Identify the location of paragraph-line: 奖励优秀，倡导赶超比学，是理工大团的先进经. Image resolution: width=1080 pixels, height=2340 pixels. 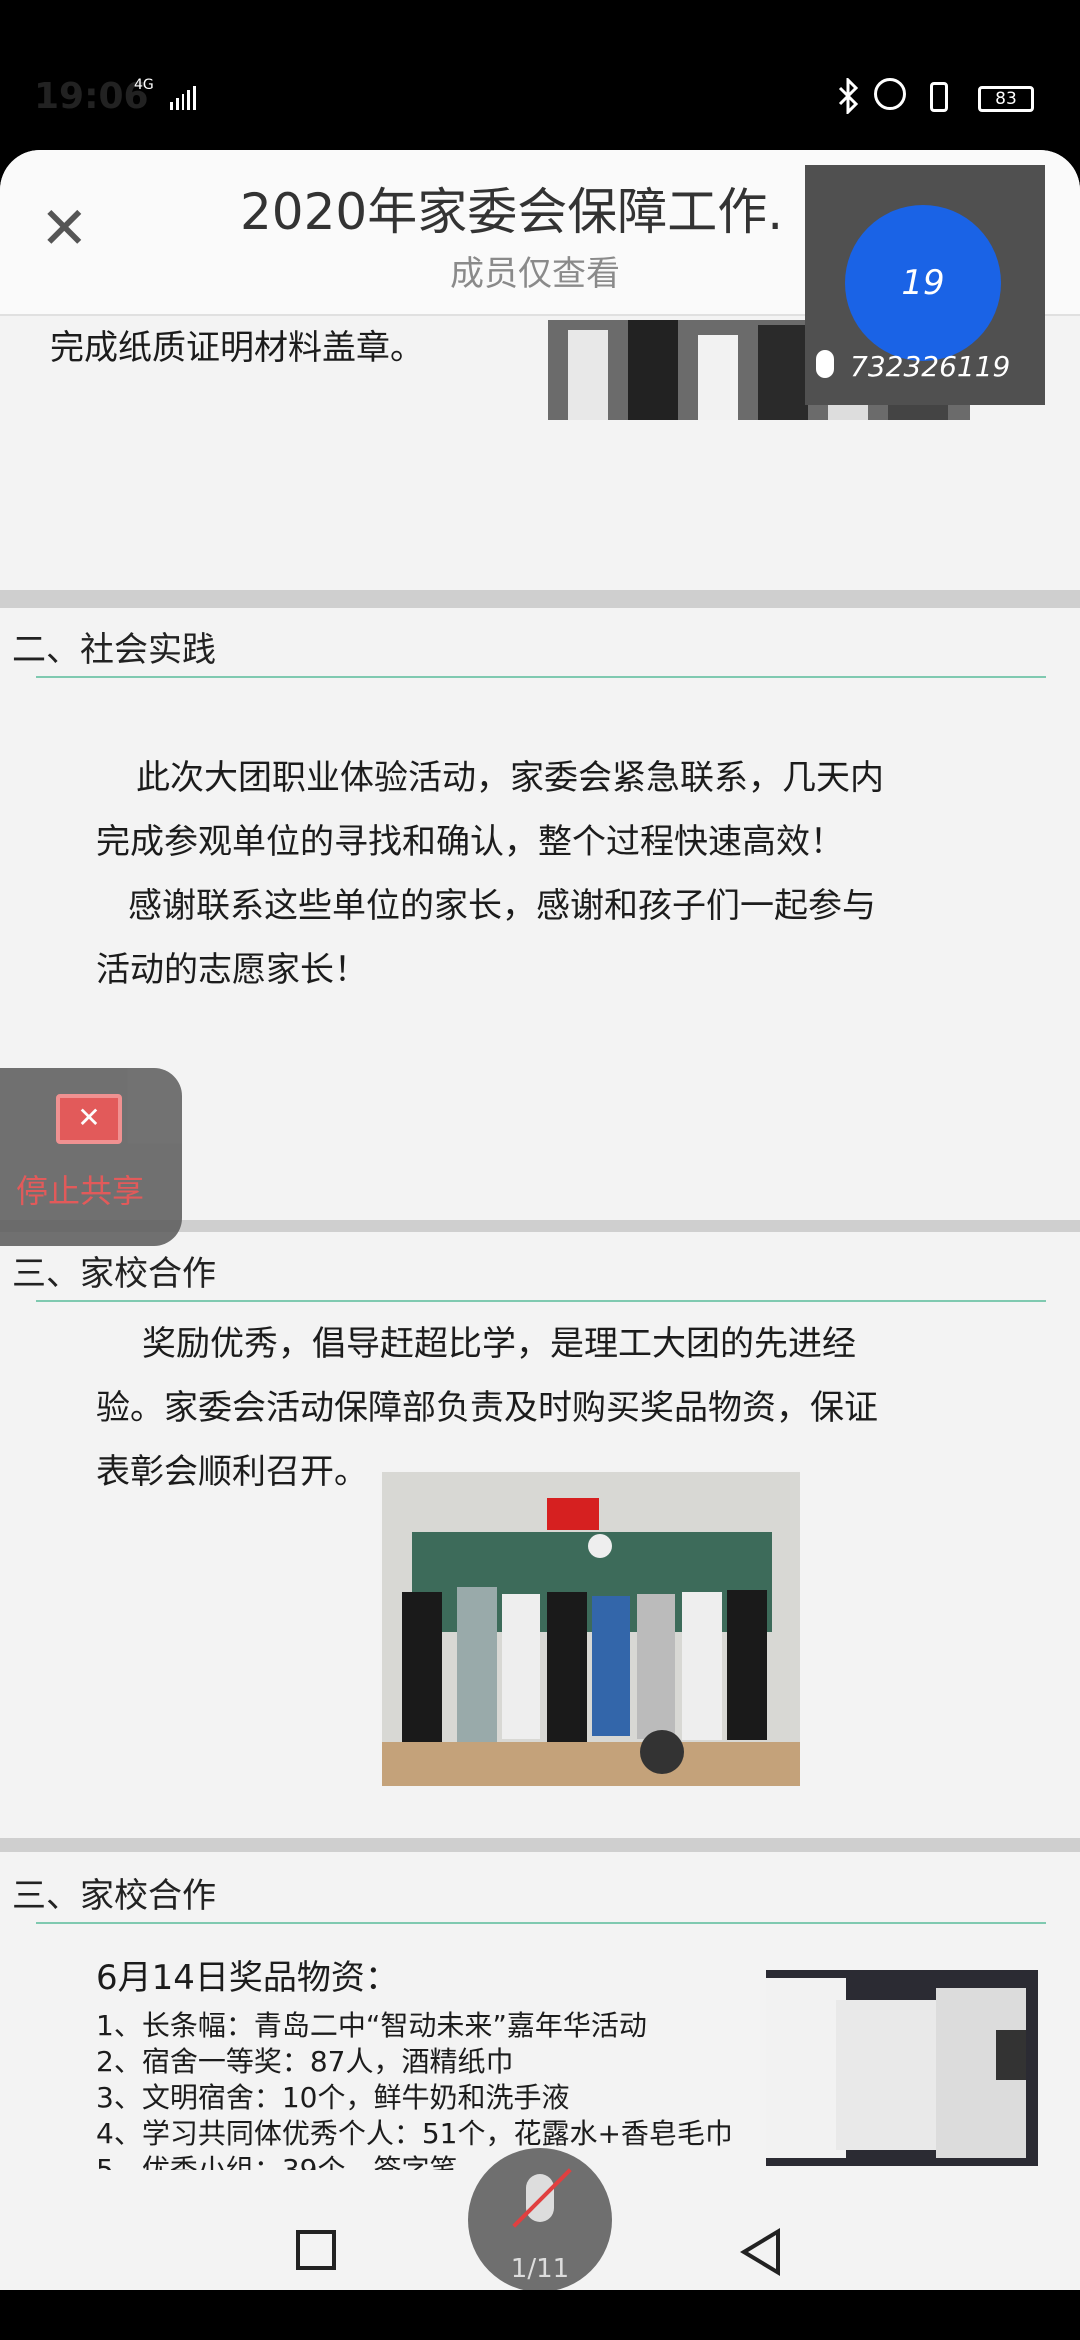
(499, 1344).